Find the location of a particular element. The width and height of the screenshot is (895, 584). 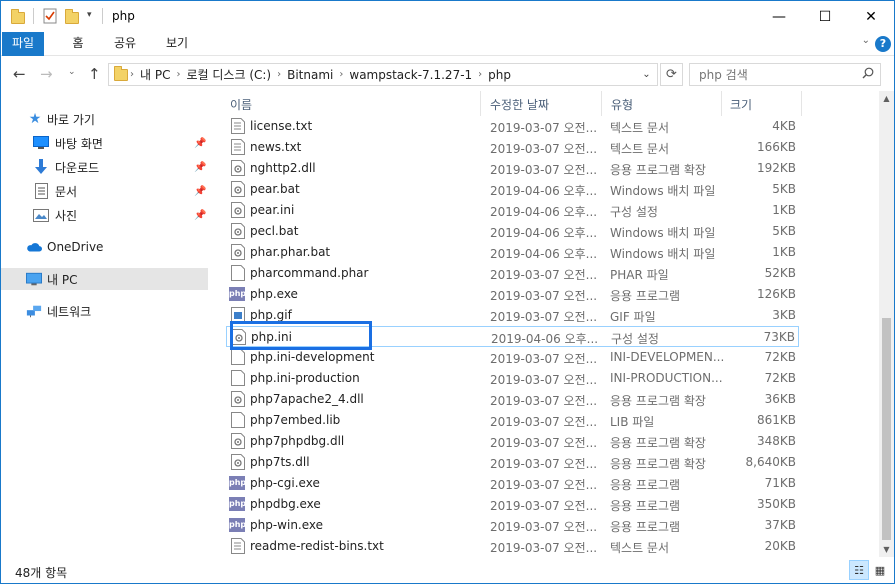

bat-file-icon is located at coordinates (238, 189).